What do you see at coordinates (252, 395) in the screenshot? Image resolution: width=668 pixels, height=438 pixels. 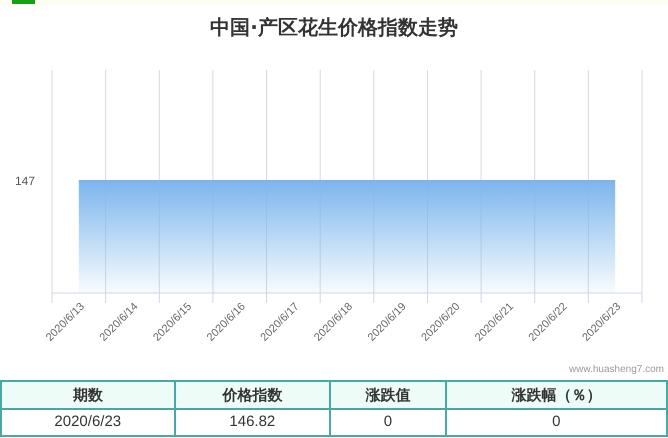 I see `column-header: 价格指数` at bounding box center [252, 395].